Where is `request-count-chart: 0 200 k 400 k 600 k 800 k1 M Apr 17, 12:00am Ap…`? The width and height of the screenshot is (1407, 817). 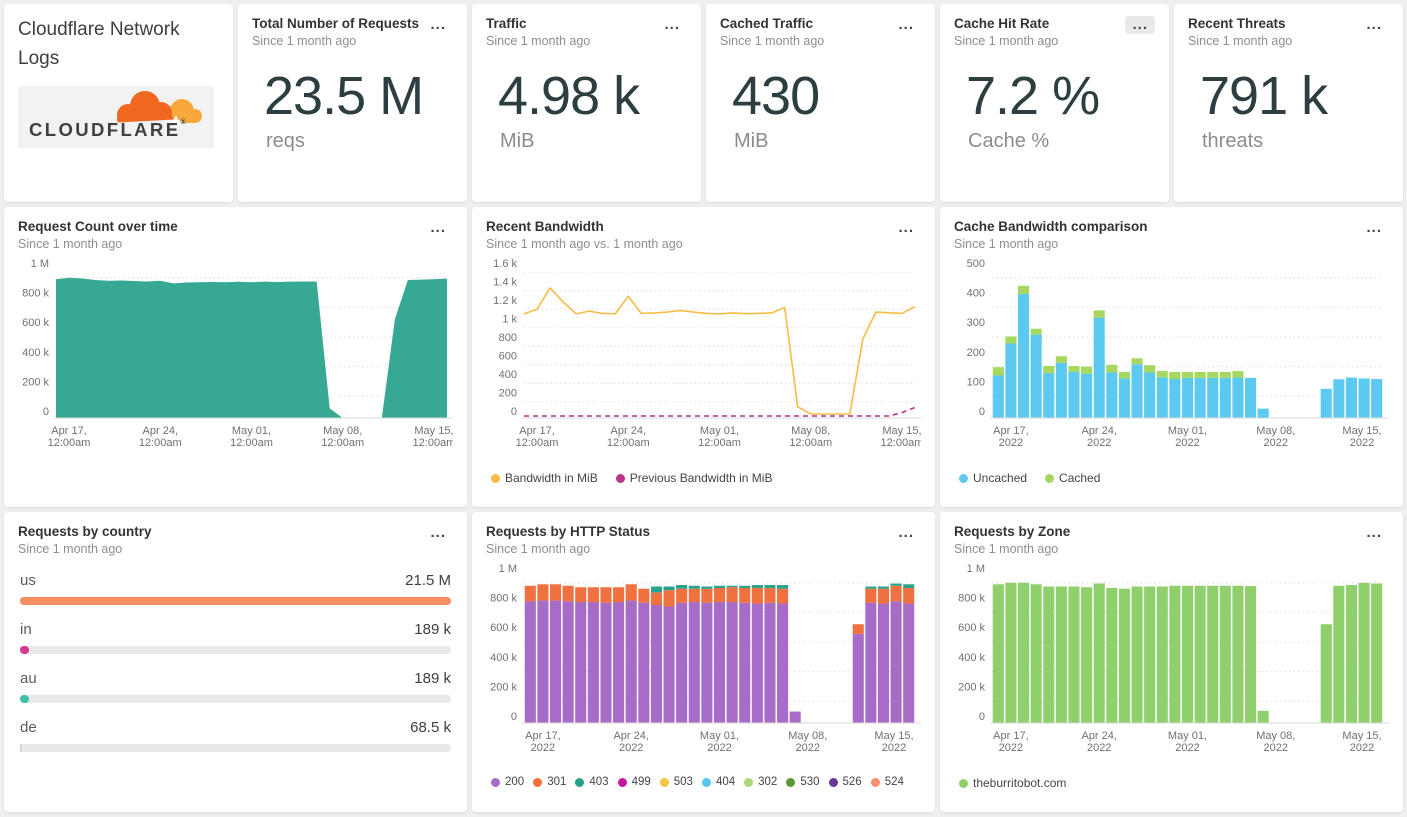 request-count-chart: 0 200 k 400 k 600 k 800 k1 M Apr 17, 12:00am Ap… is located at coordinates (235, 362).